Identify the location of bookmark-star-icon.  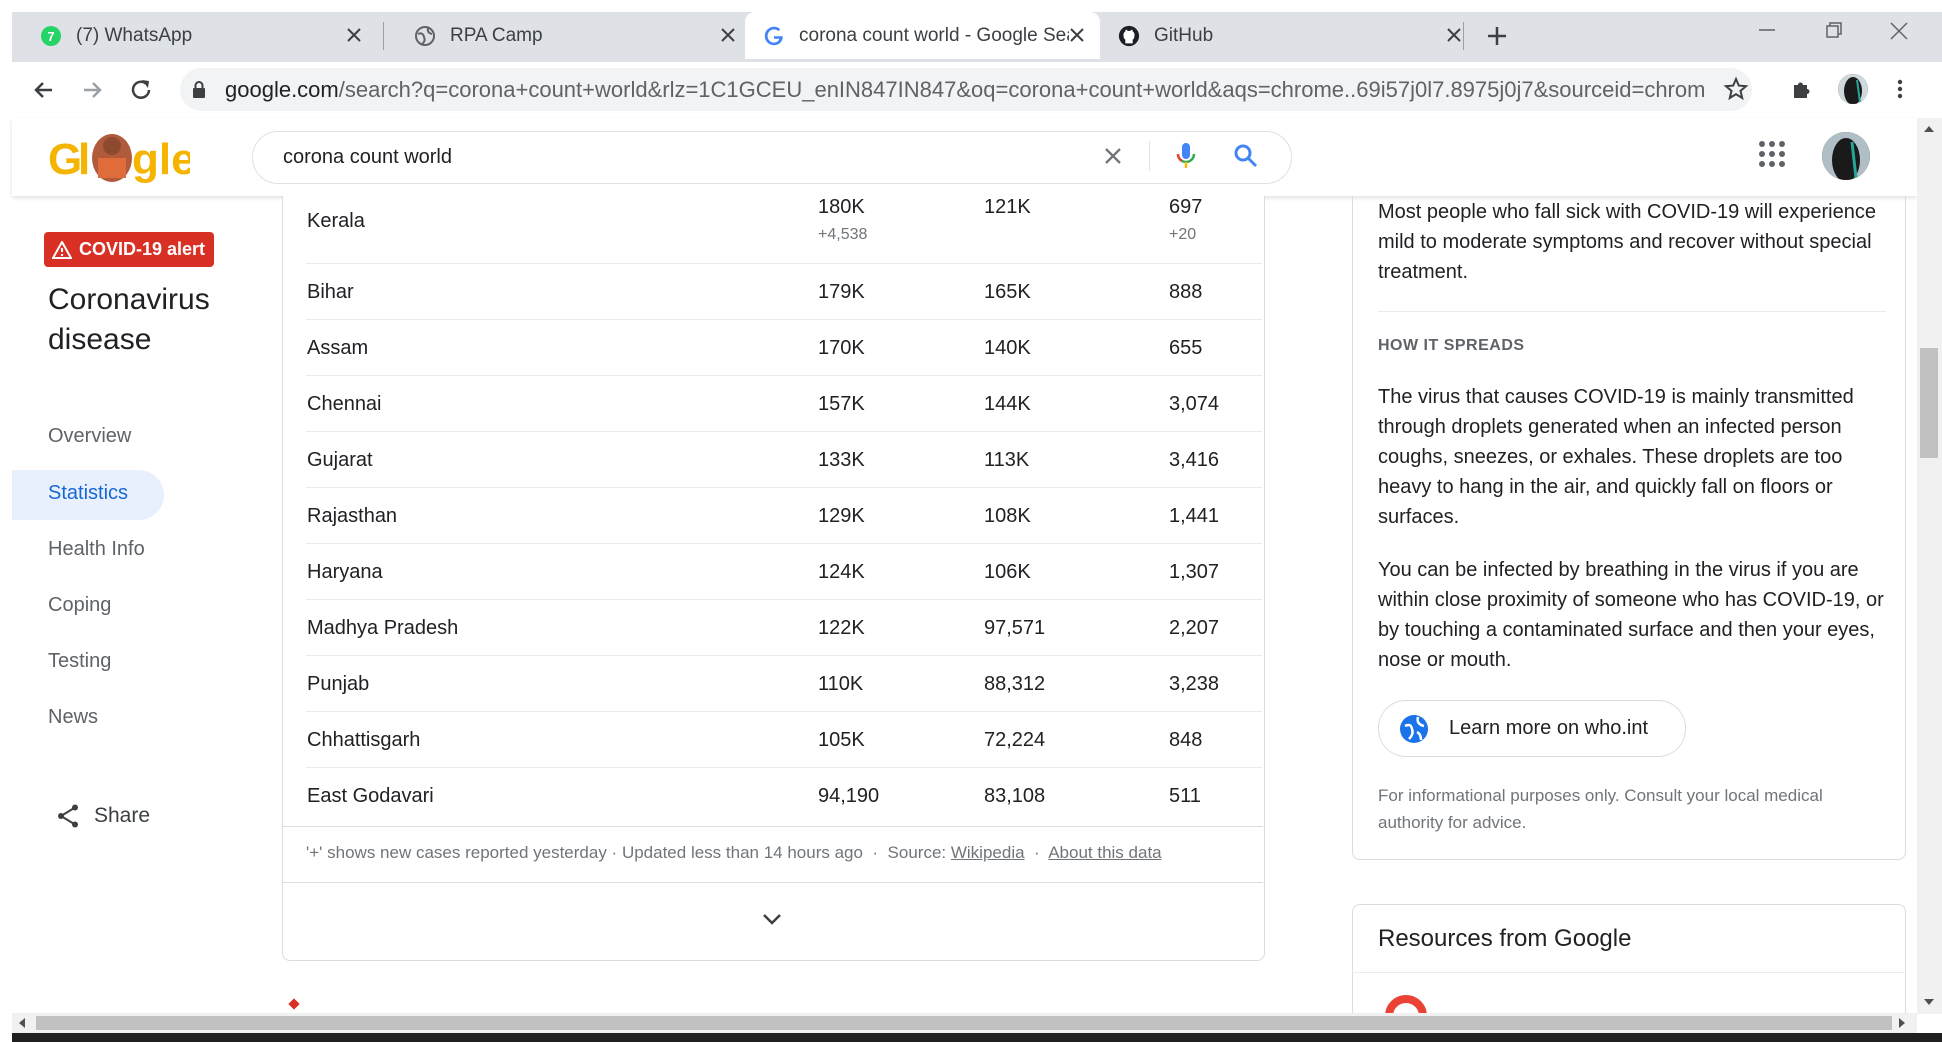
(1736, 89).